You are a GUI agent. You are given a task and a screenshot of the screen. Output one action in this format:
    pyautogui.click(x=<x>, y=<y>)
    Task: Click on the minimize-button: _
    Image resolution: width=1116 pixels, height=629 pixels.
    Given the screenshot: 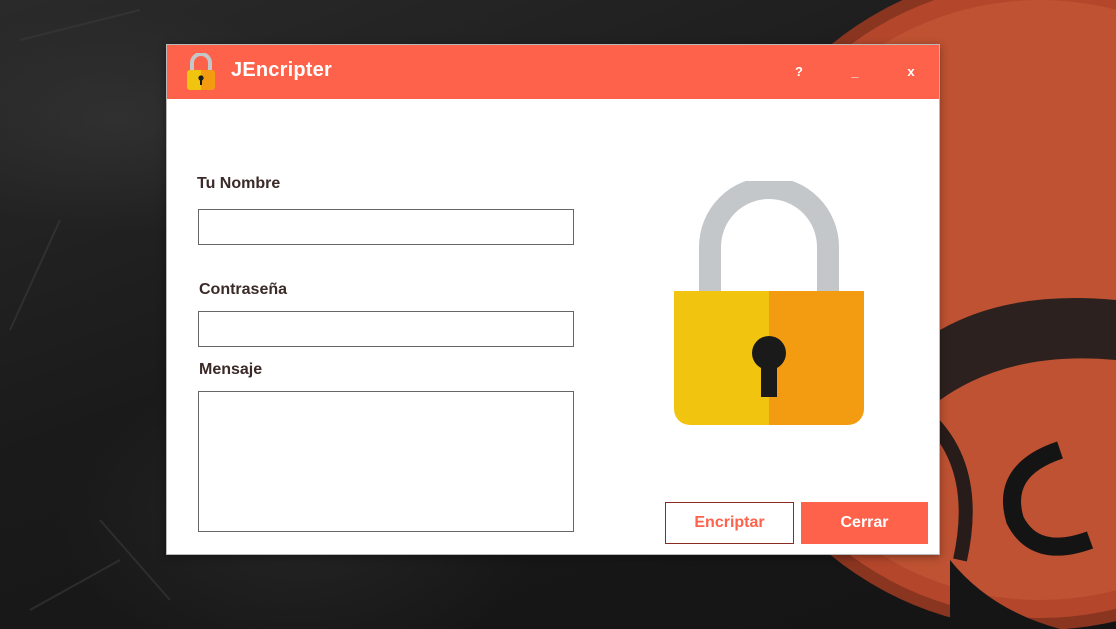 What is the action you would take?
    pyautogui.click(x=855, y=72)
    